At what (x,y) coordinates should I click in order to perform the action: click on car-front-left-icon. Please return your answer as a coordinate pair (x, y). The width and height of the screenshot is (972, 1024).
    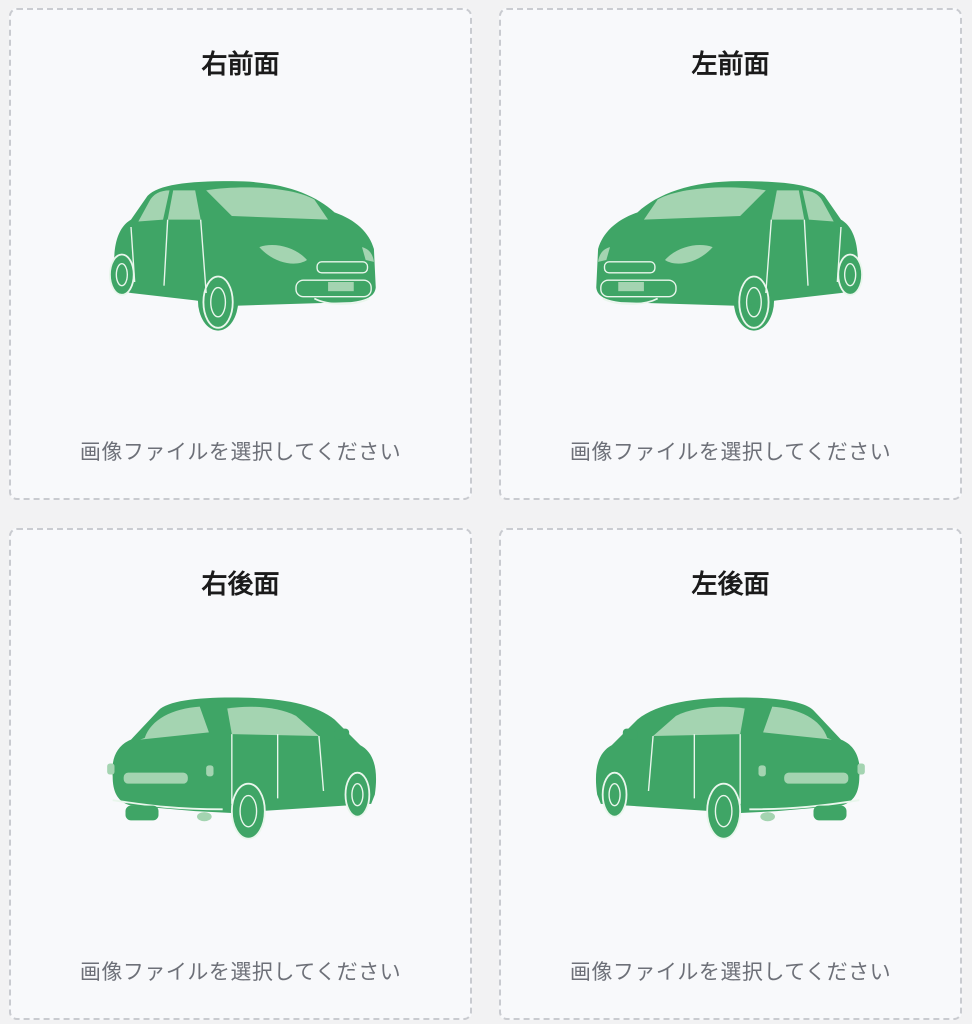
    Looking at the image, I should click on (729, 256).